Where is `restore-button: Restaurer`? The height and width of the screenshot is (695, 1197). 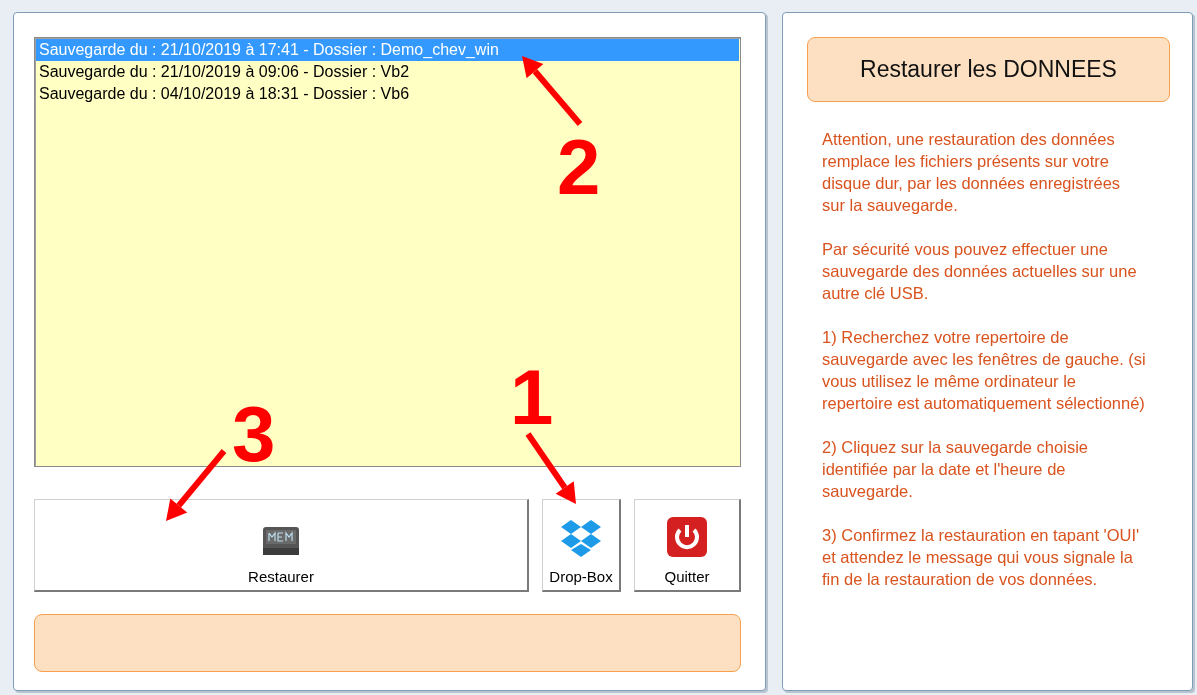
restore-button: Restaurer is located at coordinates (281, 546).